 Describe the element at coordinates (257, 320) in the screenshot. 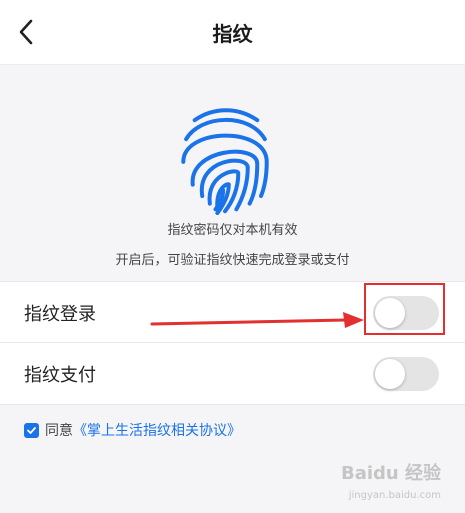

I see `annotation-arrow-icon` at that location.